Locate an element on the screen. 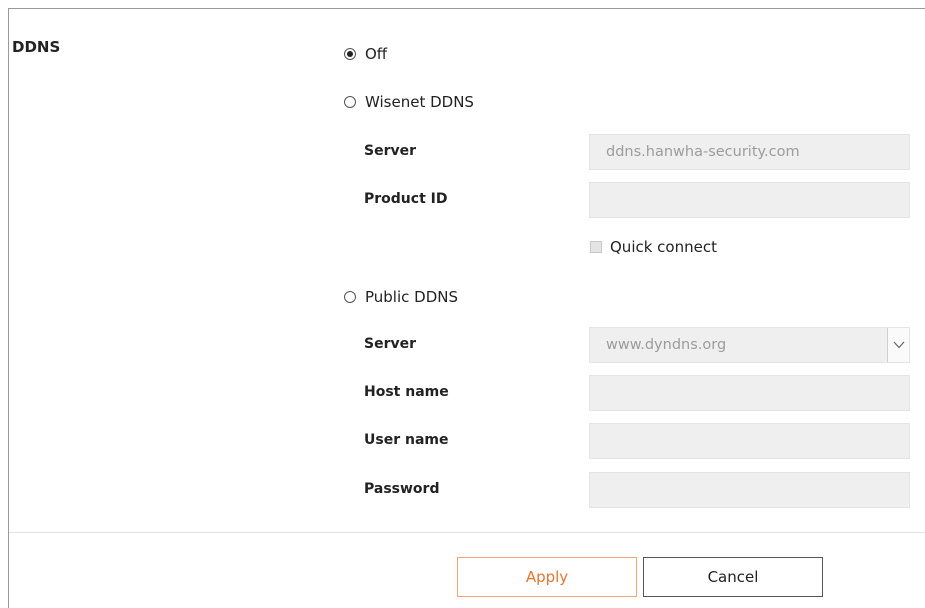 Image resolution: width=925 pixels, height=608 pixels. product-id-label: Product ID is located at coordinates (406, 199).